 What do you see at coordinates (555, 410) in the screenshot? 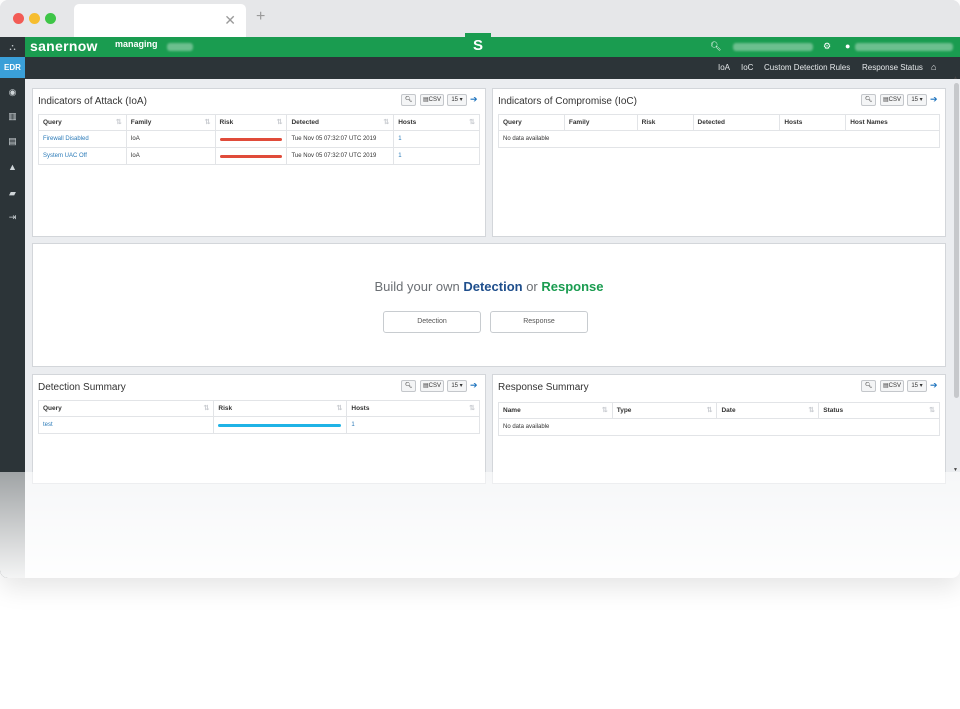
I see `response-col-name: Name ⇅` at bounding box center [555, 410].